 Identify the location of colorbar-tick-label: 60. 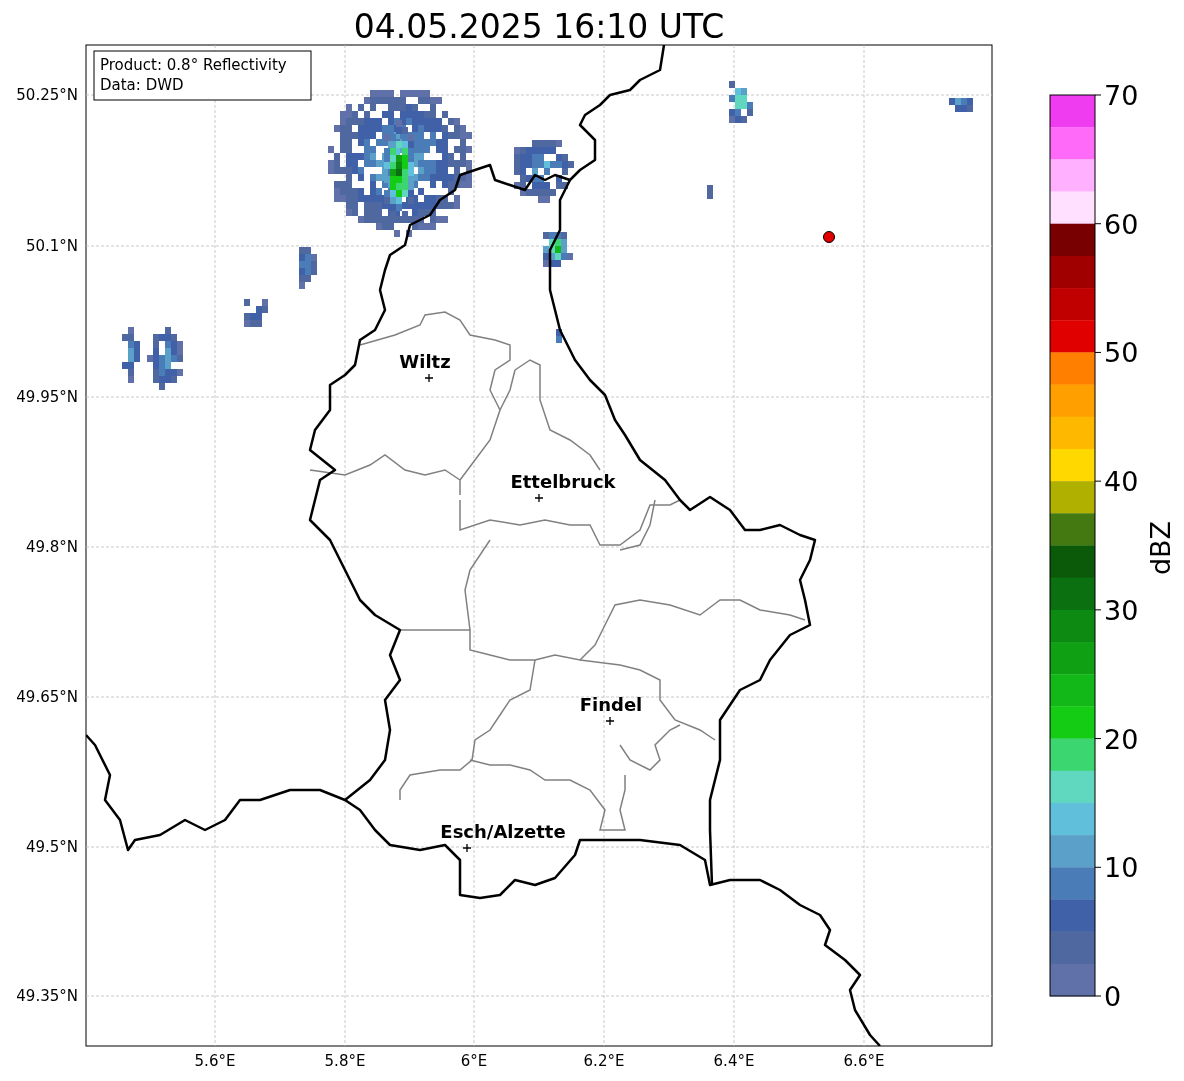
(1121, 224).